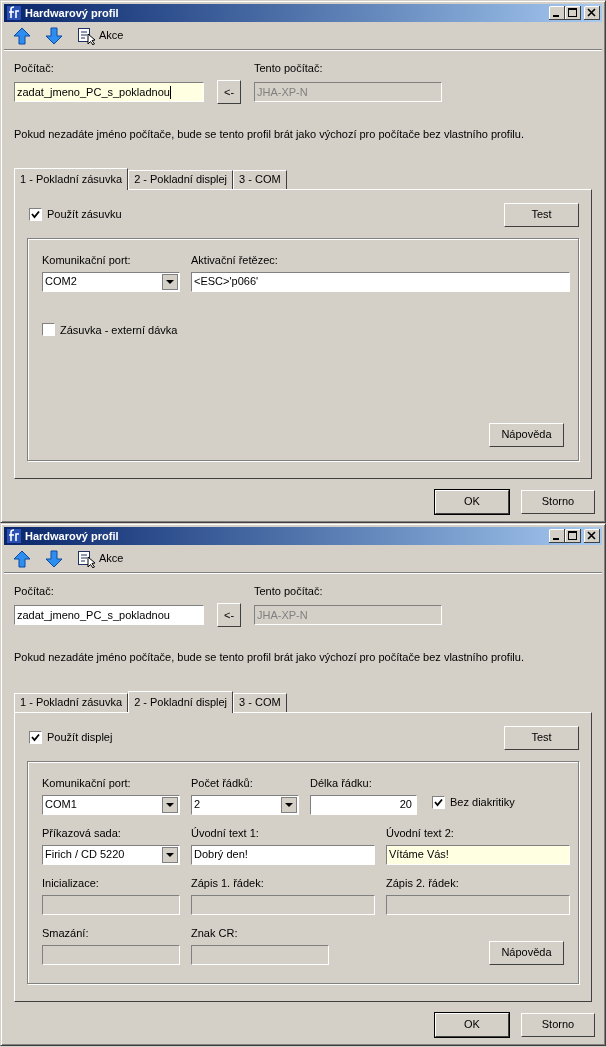 This screenshot has width=606, height=1047. Describe the element at coordinates (222, 783) in the screenshot. I see `field-label: Počet řádků:` at that location.